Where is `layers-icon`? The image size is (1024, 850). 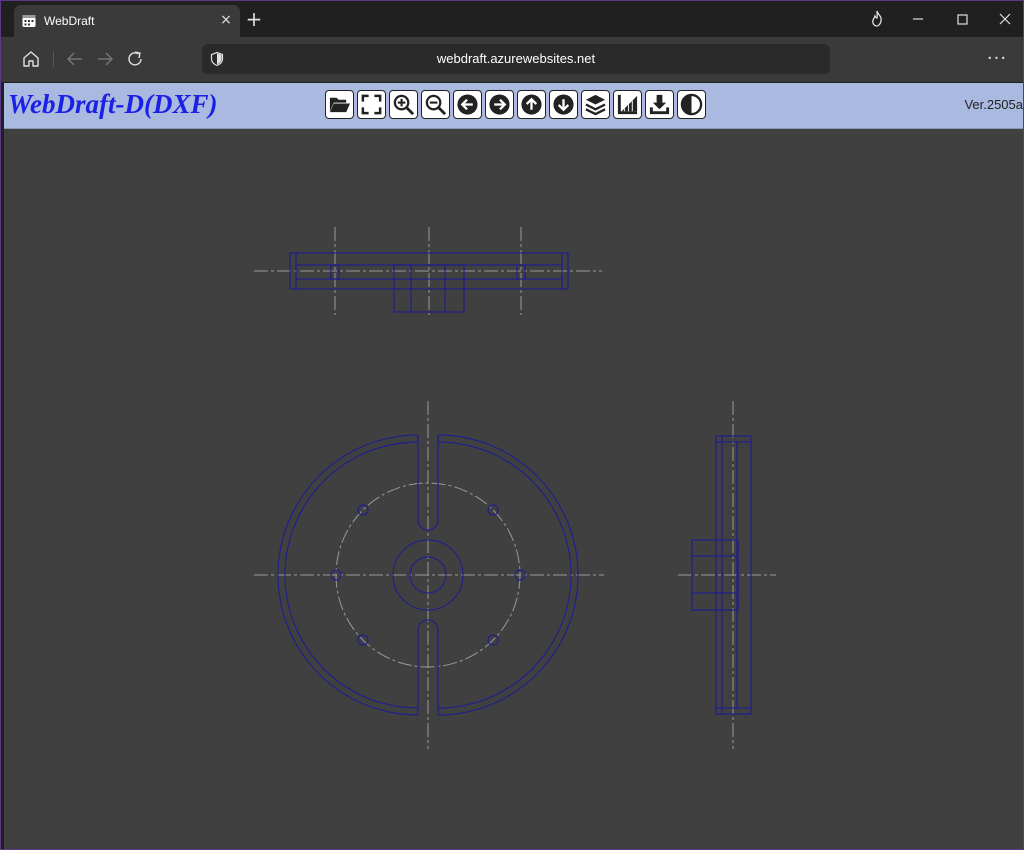
layers-icon is located at coordinates (595, 105).